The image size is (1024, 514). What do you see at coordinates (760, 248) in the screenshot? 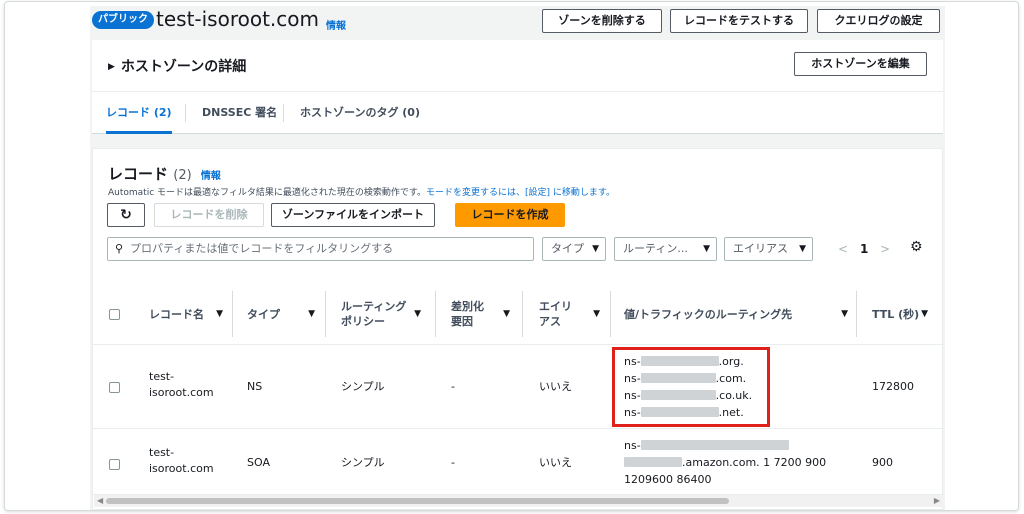
I see `alias-select-label: エイリアス` at bounding box center [760, 248].